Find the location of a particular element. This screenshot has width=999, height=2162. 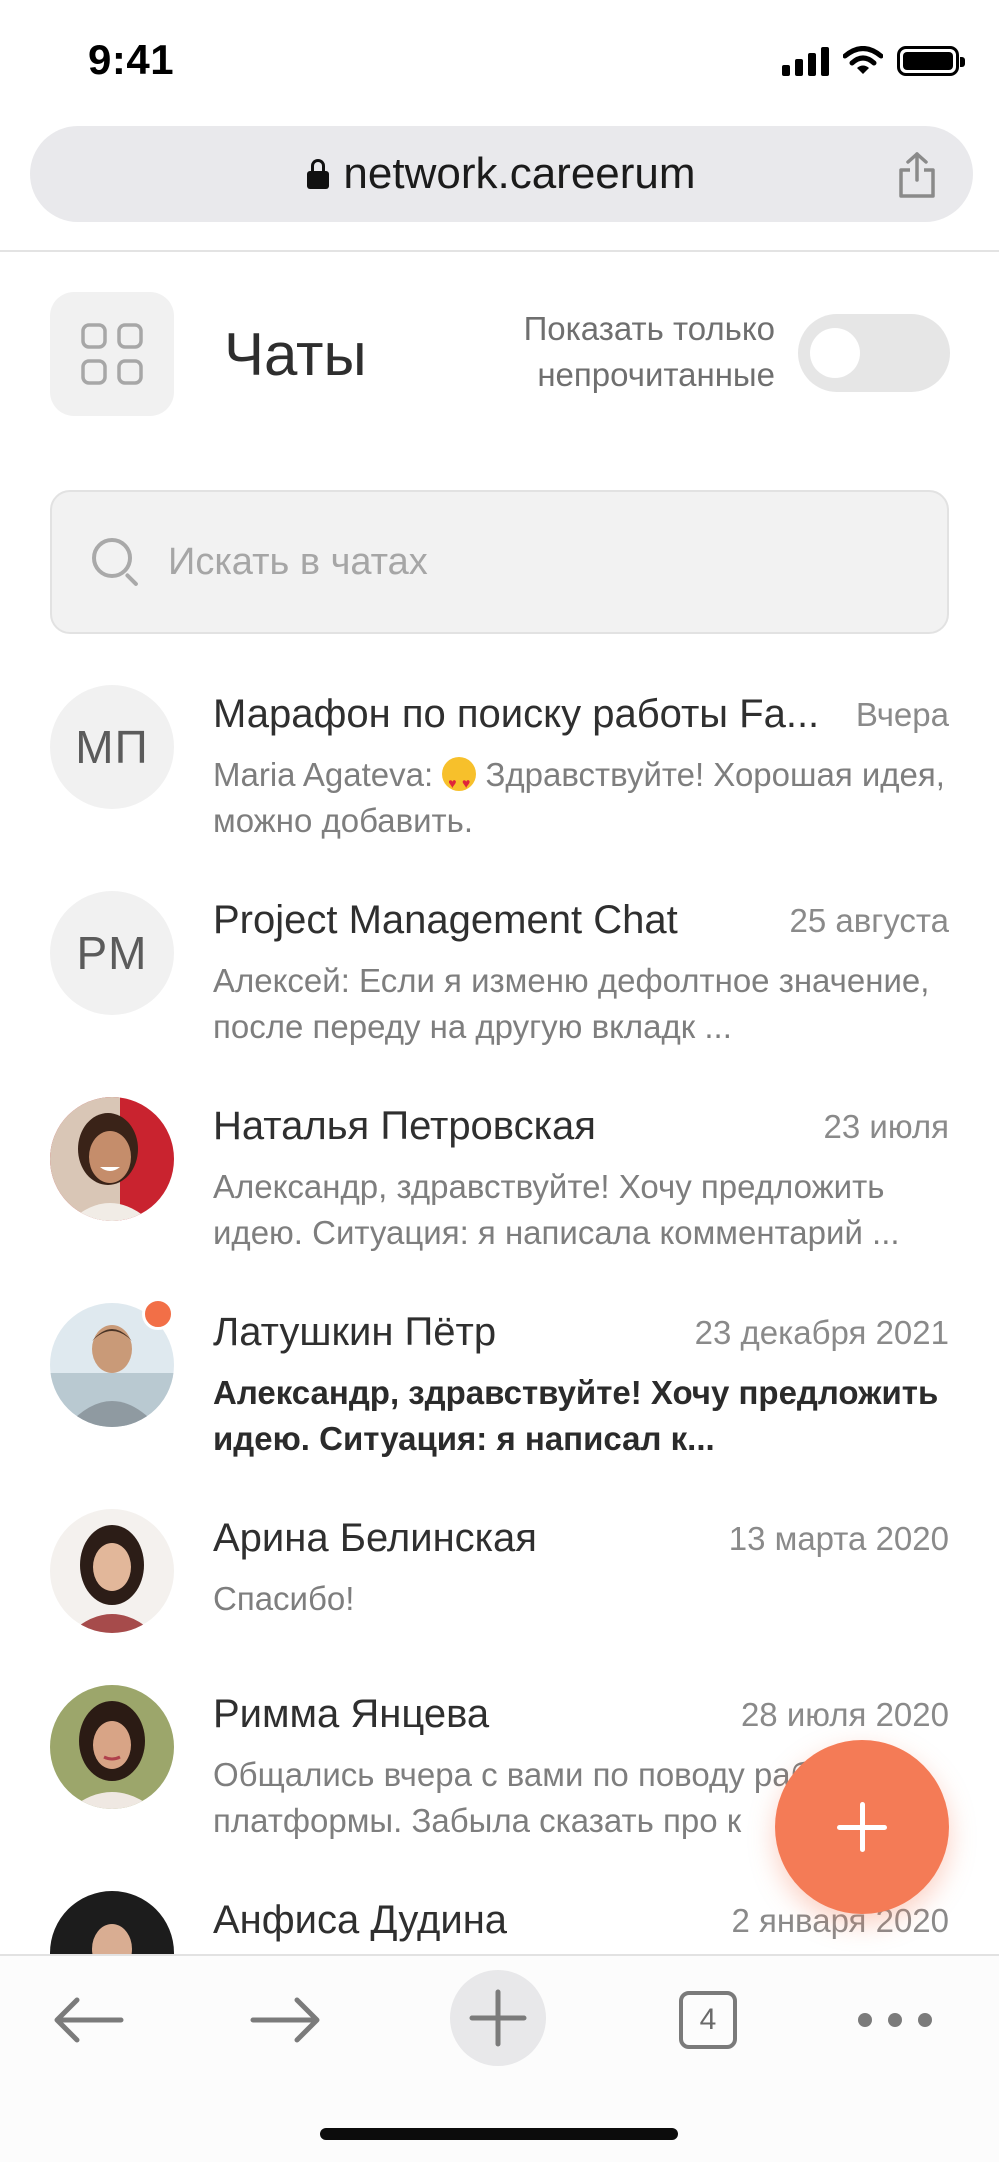

avatar-initials: МП is located at coordinates (112, 747).